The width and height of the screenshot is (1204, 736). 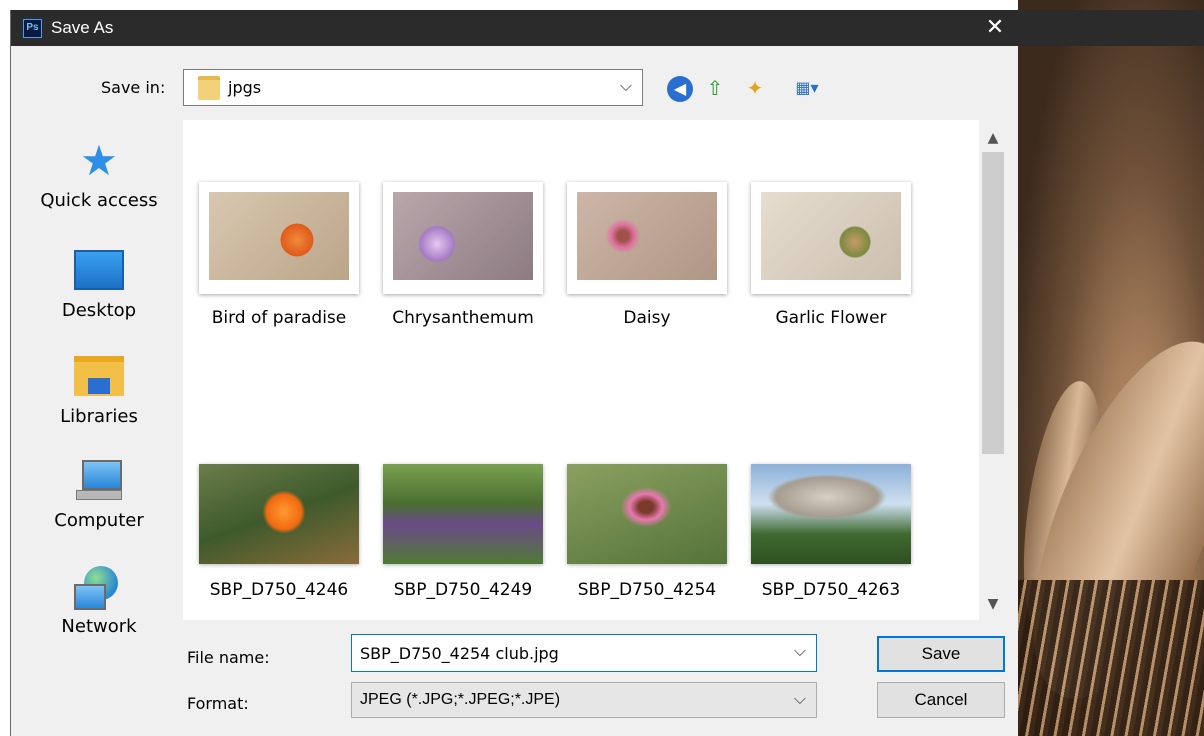 I want to click on place-desktop: Desktop, so click(x=99, y=285).